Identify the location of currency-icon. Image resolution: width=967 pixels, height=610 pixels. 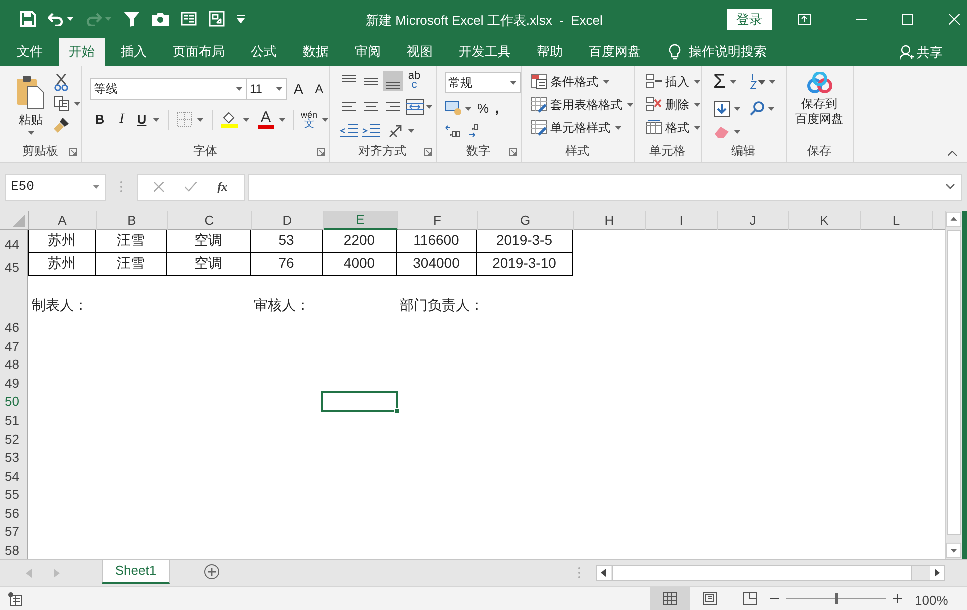
(453, 108).